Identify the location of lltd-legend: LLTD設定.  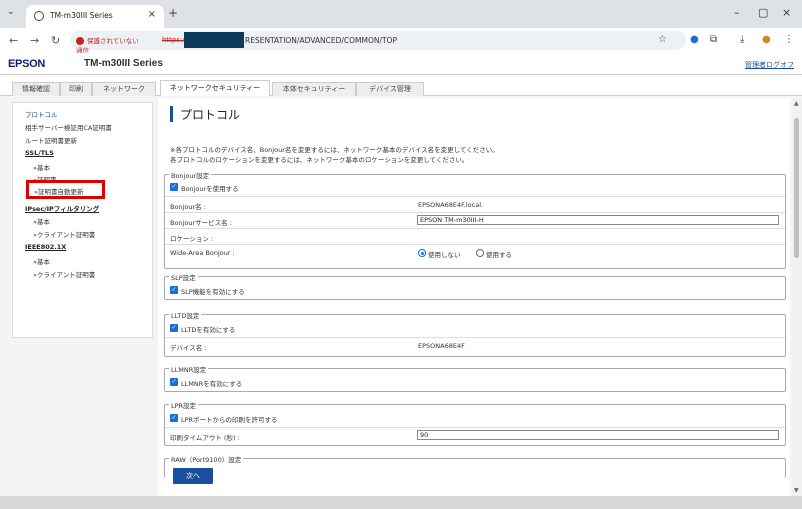
(185, 315).